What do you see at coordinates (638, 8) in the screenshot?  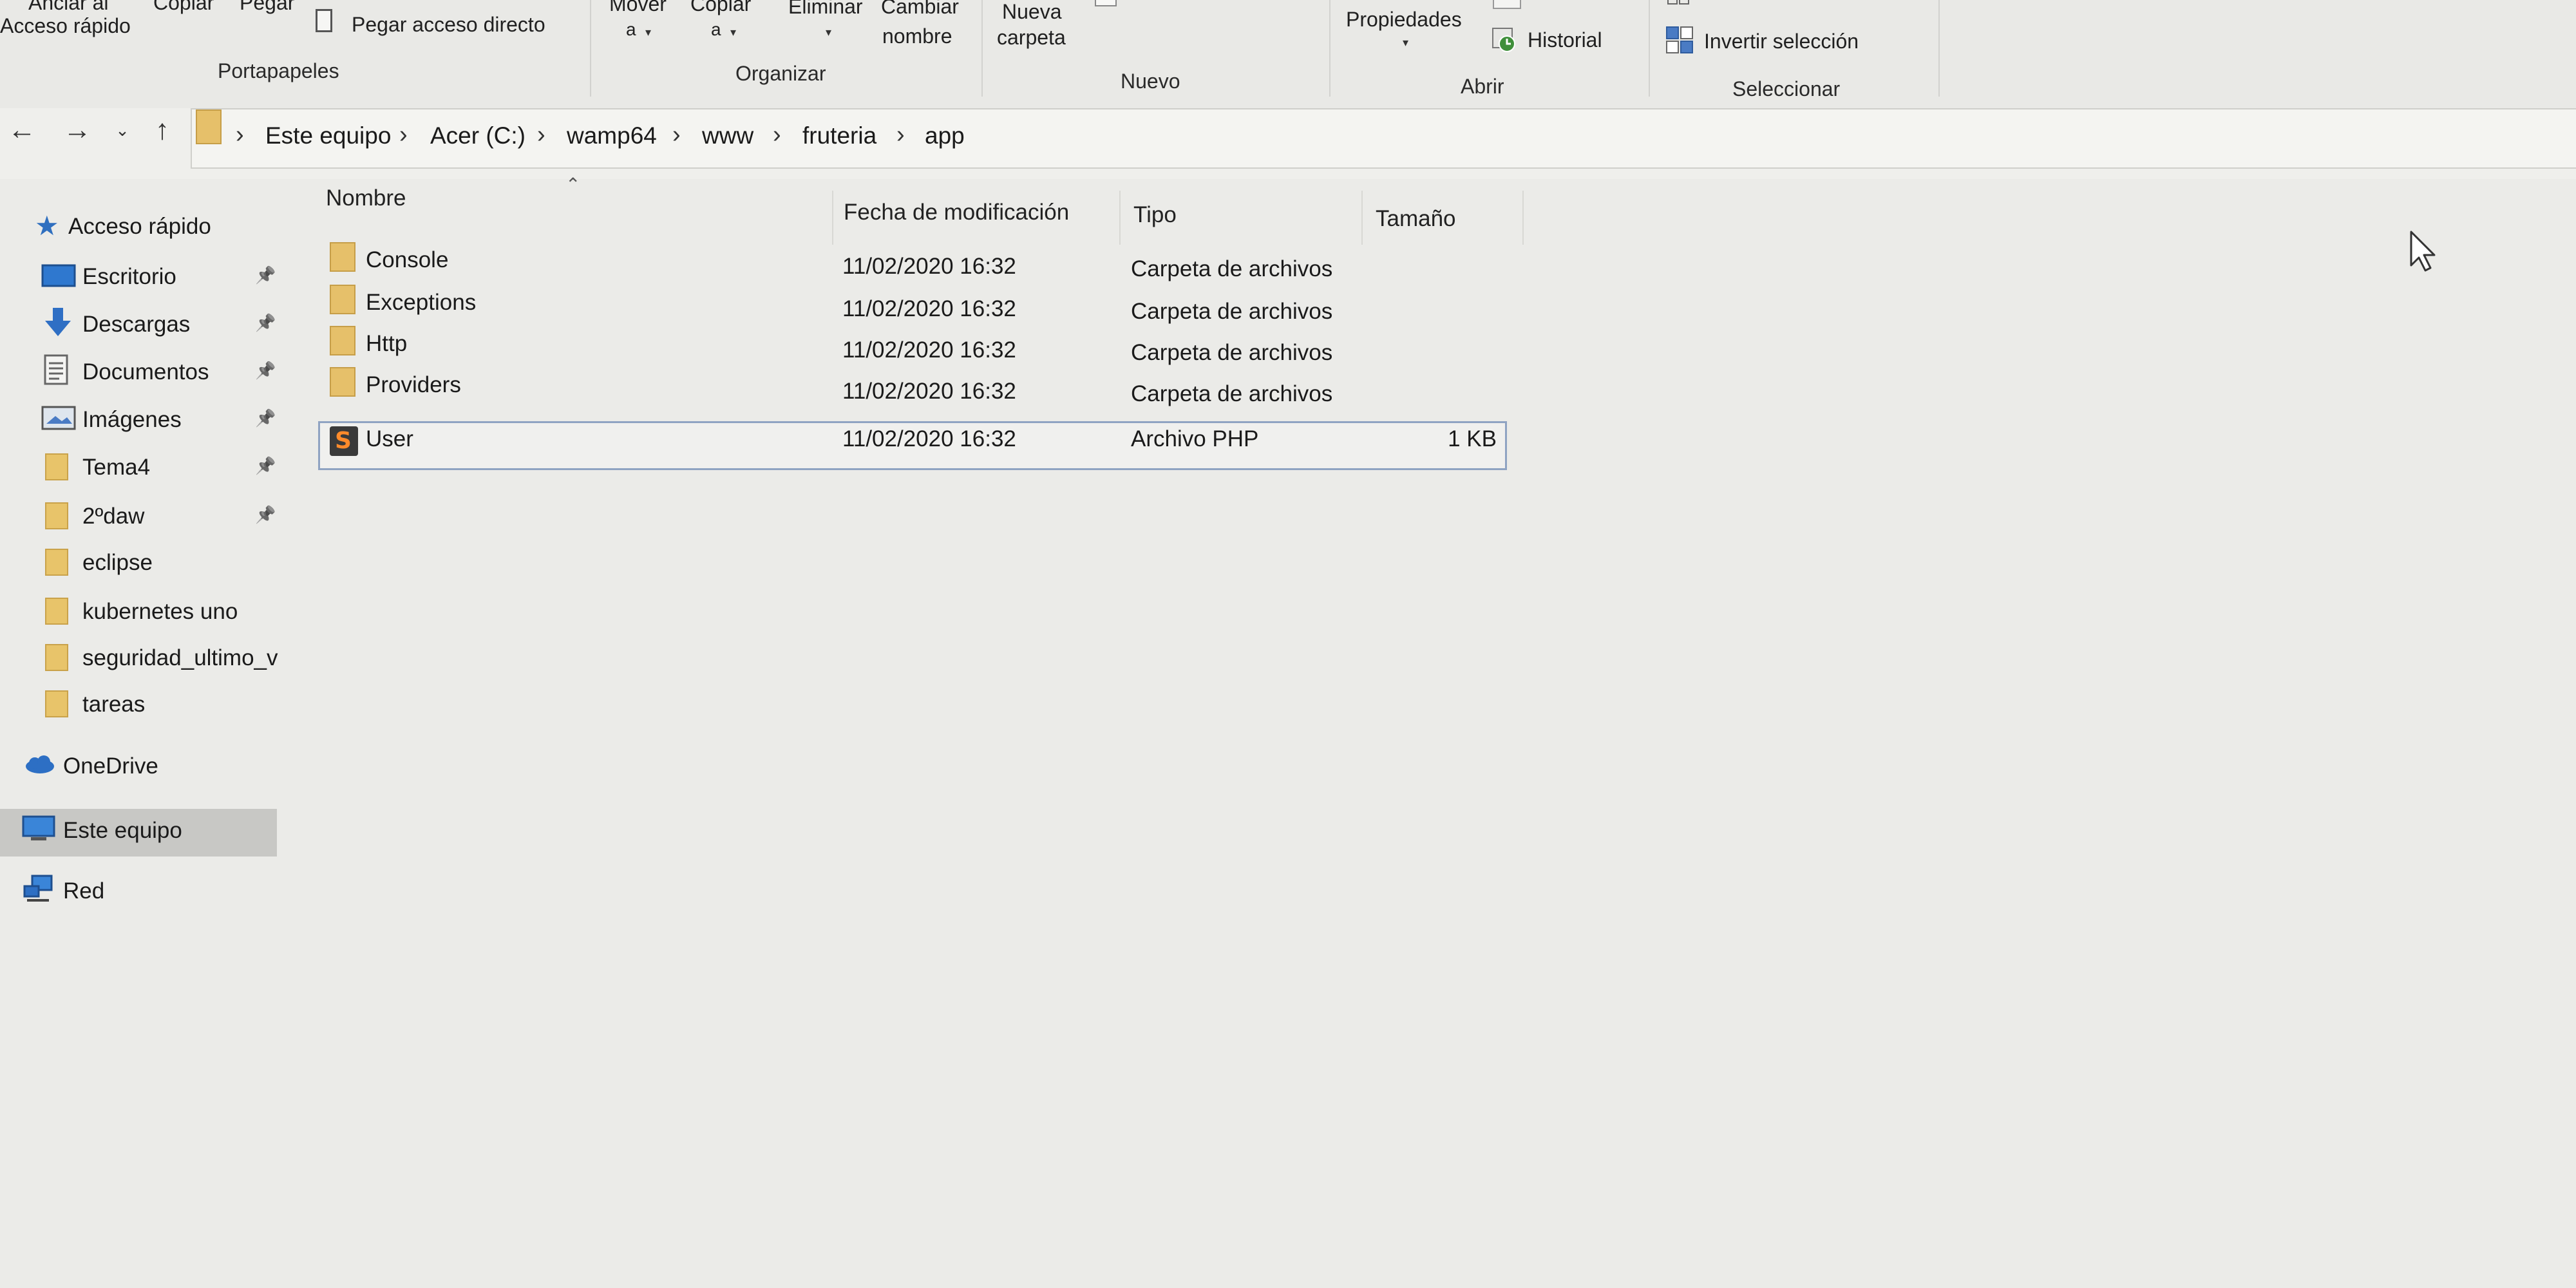 I see `move-to-button: Mover` at bounding box center [638, 8].